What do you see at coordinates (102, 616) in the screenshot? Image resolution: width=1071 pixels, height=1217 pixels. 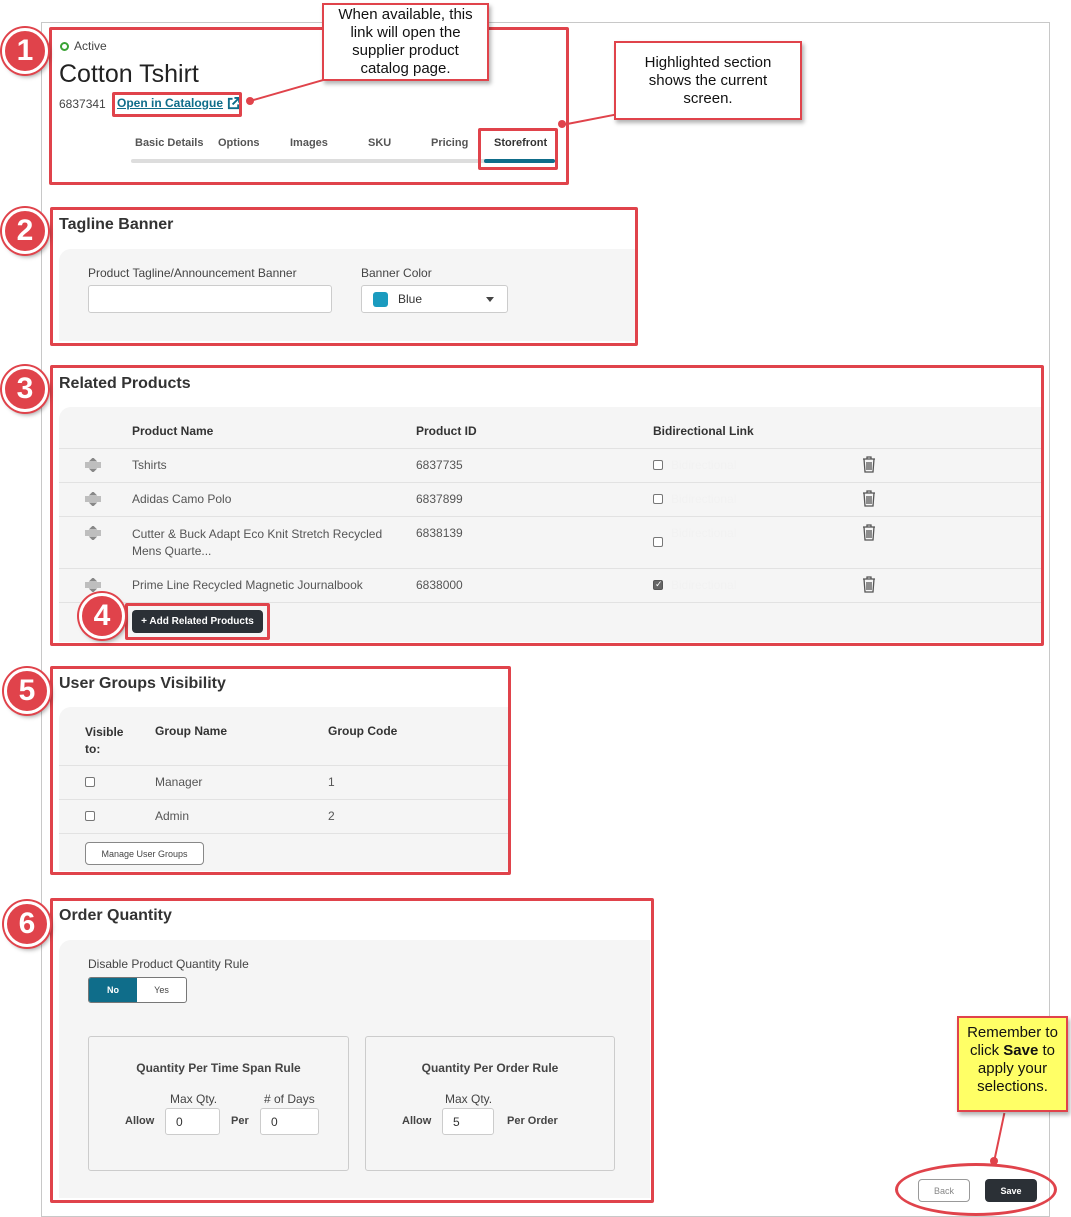 I see `step-badge-4: 4` at bounding box center [102, 616].